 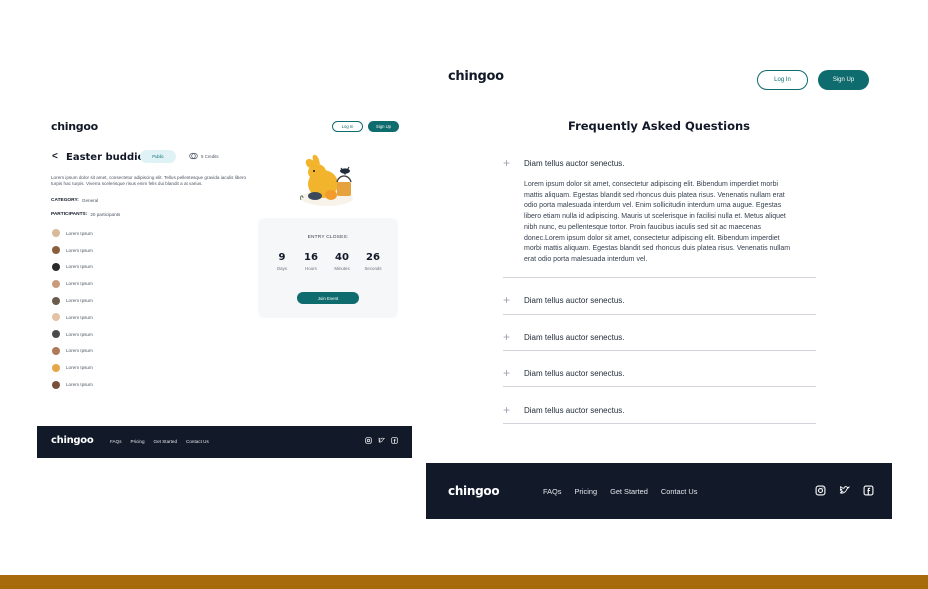 I want to click on countdown-seconds: 26 Seconds, so click(x=373, y=261).